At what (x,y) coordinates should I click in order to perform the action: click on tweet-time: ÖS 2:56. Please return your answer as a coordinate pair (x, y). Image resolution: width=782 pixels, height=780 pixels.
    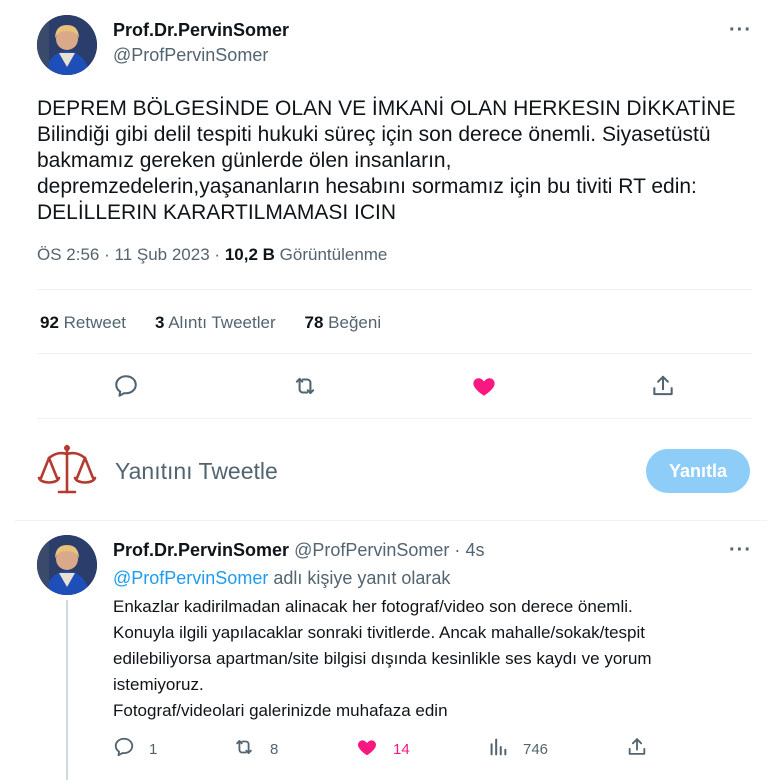
    Looking at the image, I should click on (68, 254).